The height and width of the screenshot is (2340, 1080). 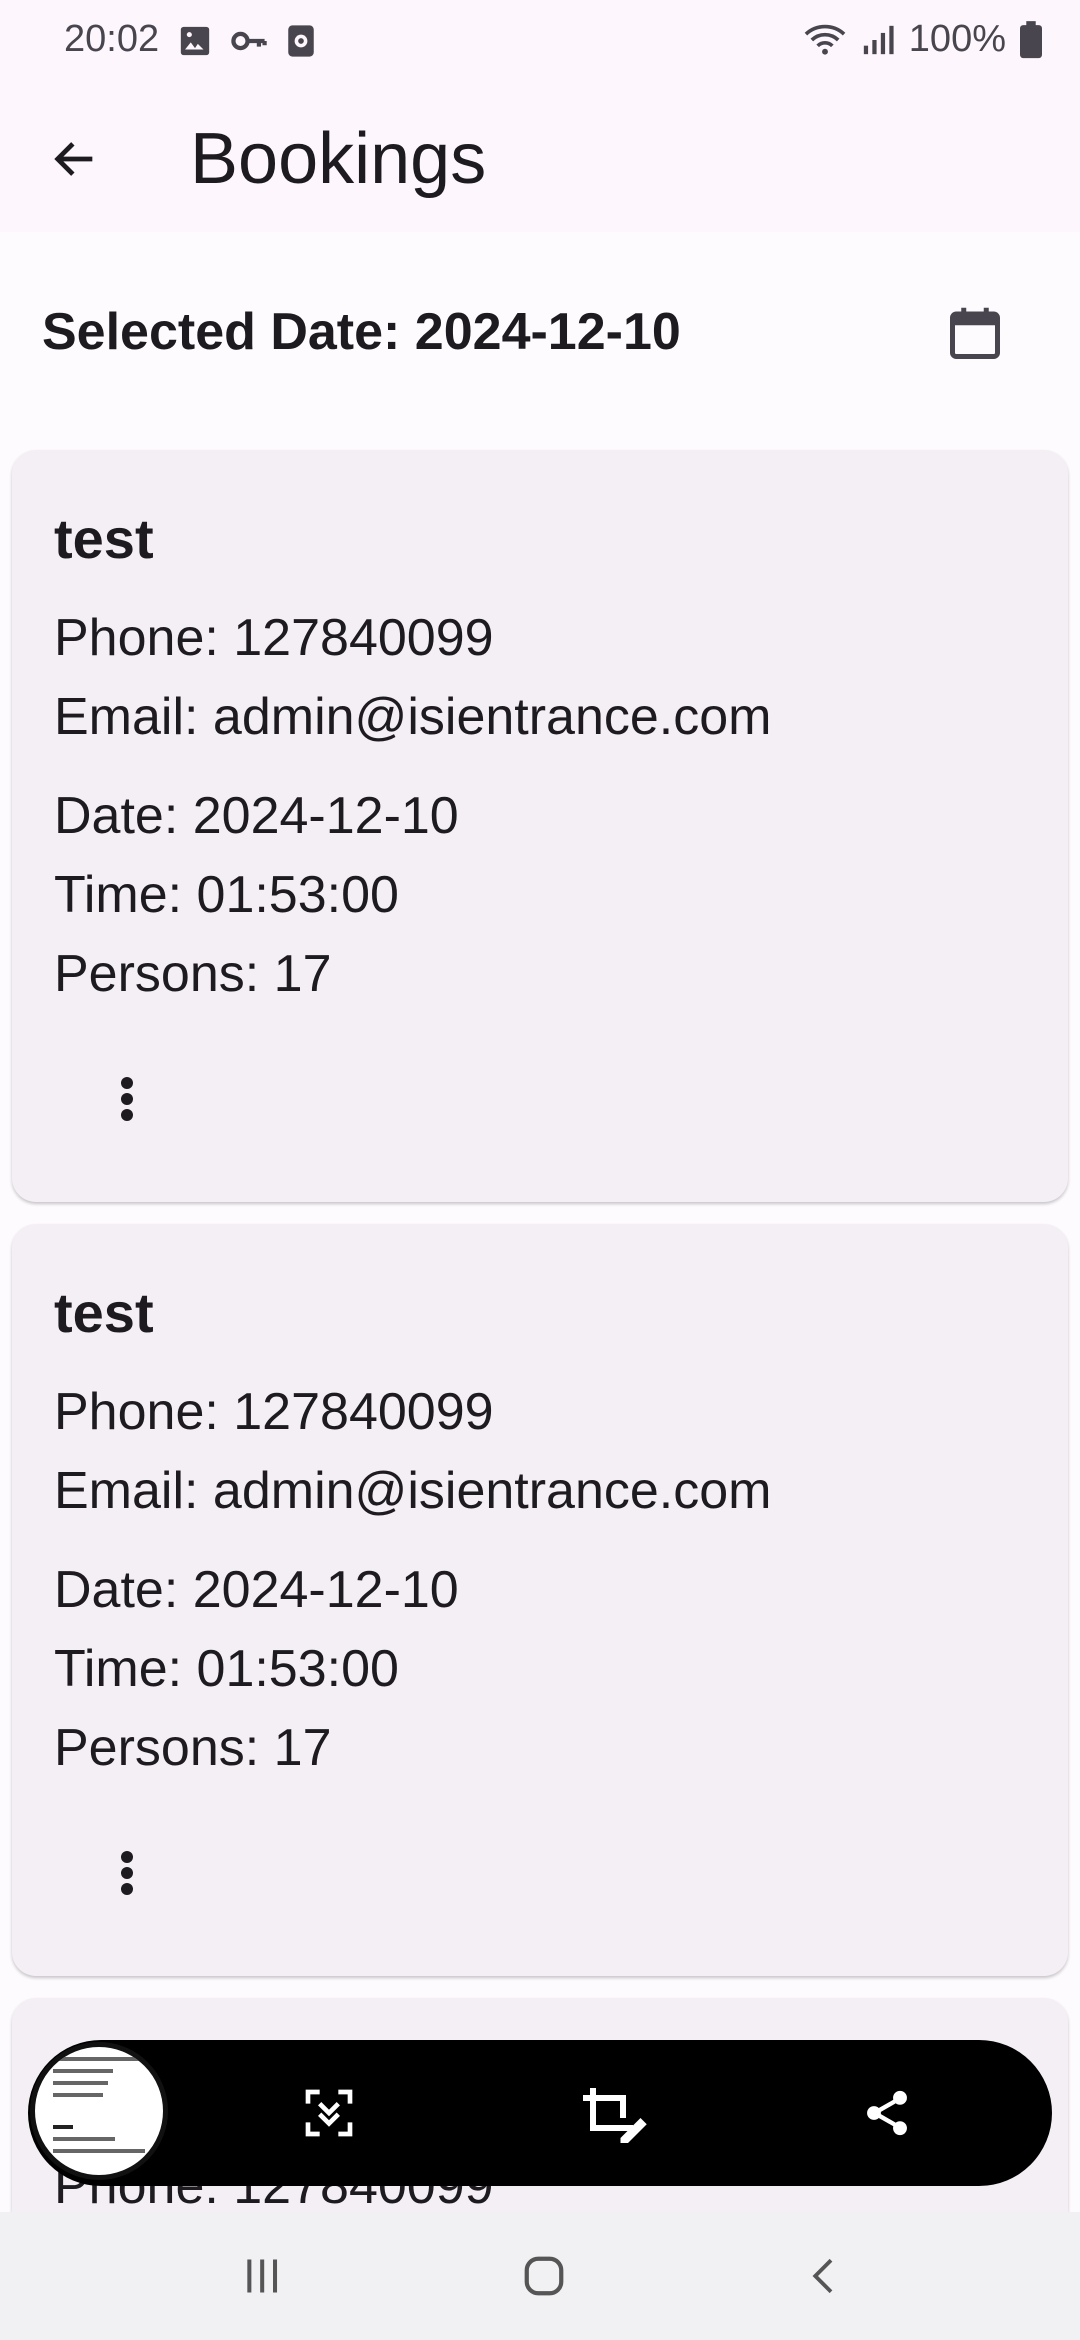 What do you see at coordinates (540, 42) in the screenshot?
I see `status-bar: 20:02 100%` at bounding box center [540, 42].